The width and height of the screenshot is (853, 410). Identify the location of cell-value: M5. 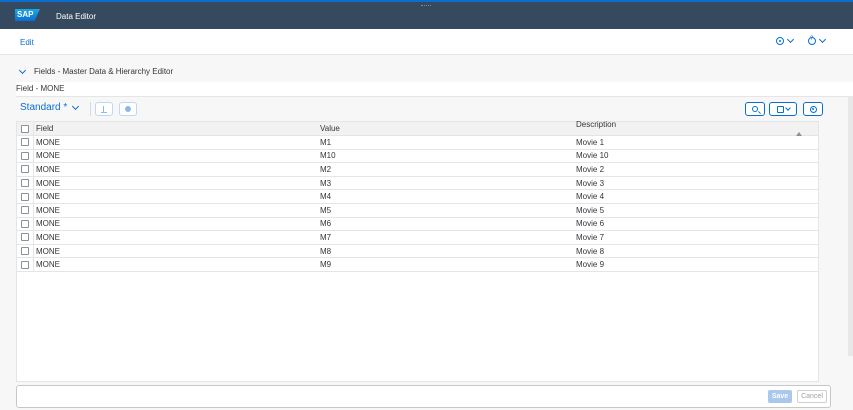
(326, 210).